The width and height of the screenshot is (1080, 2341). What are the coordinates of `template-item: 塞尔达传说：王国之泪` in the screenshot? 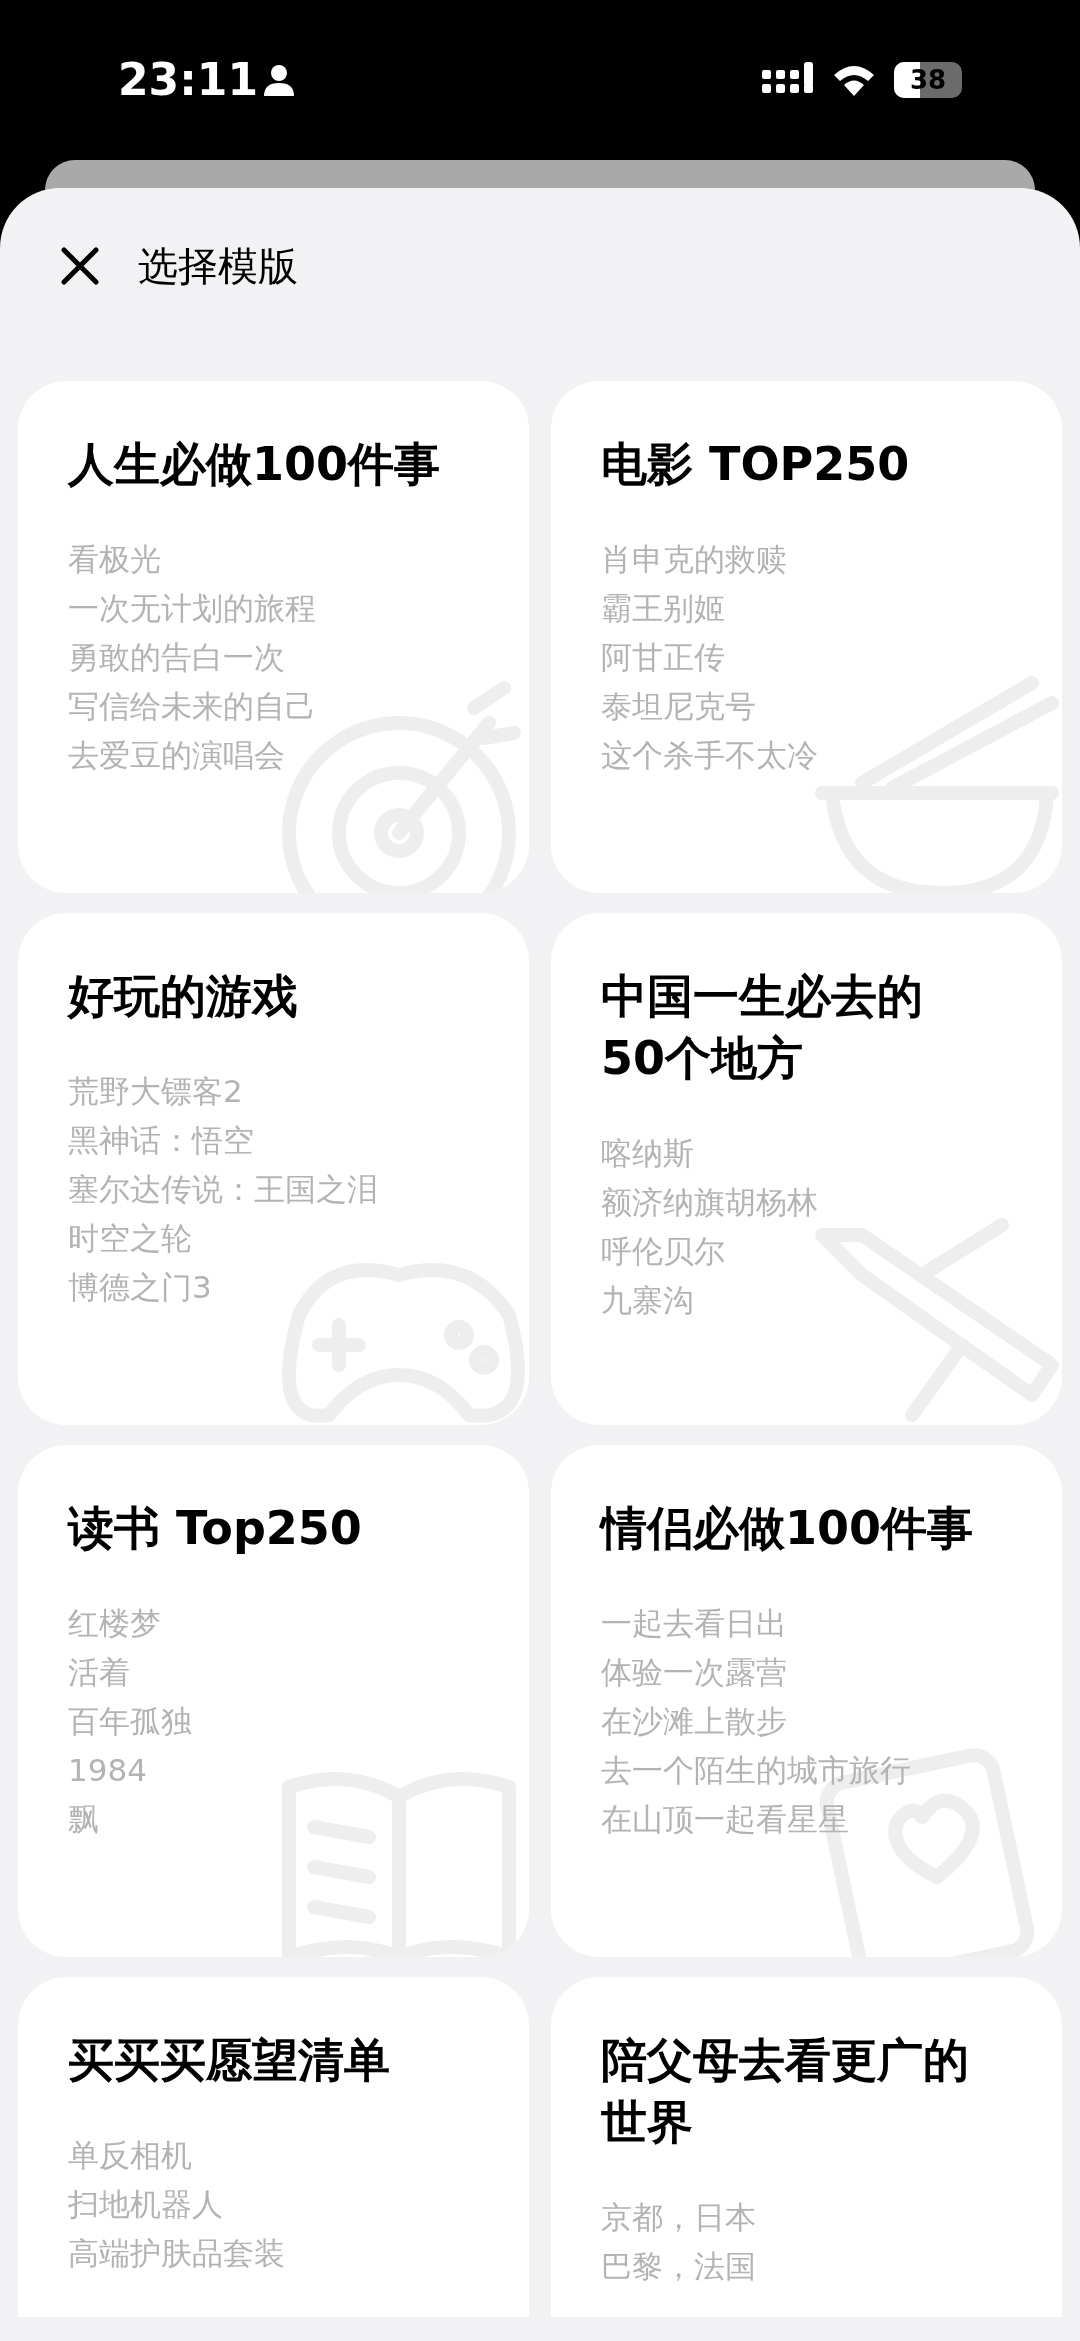 It's located at (223, 1189).